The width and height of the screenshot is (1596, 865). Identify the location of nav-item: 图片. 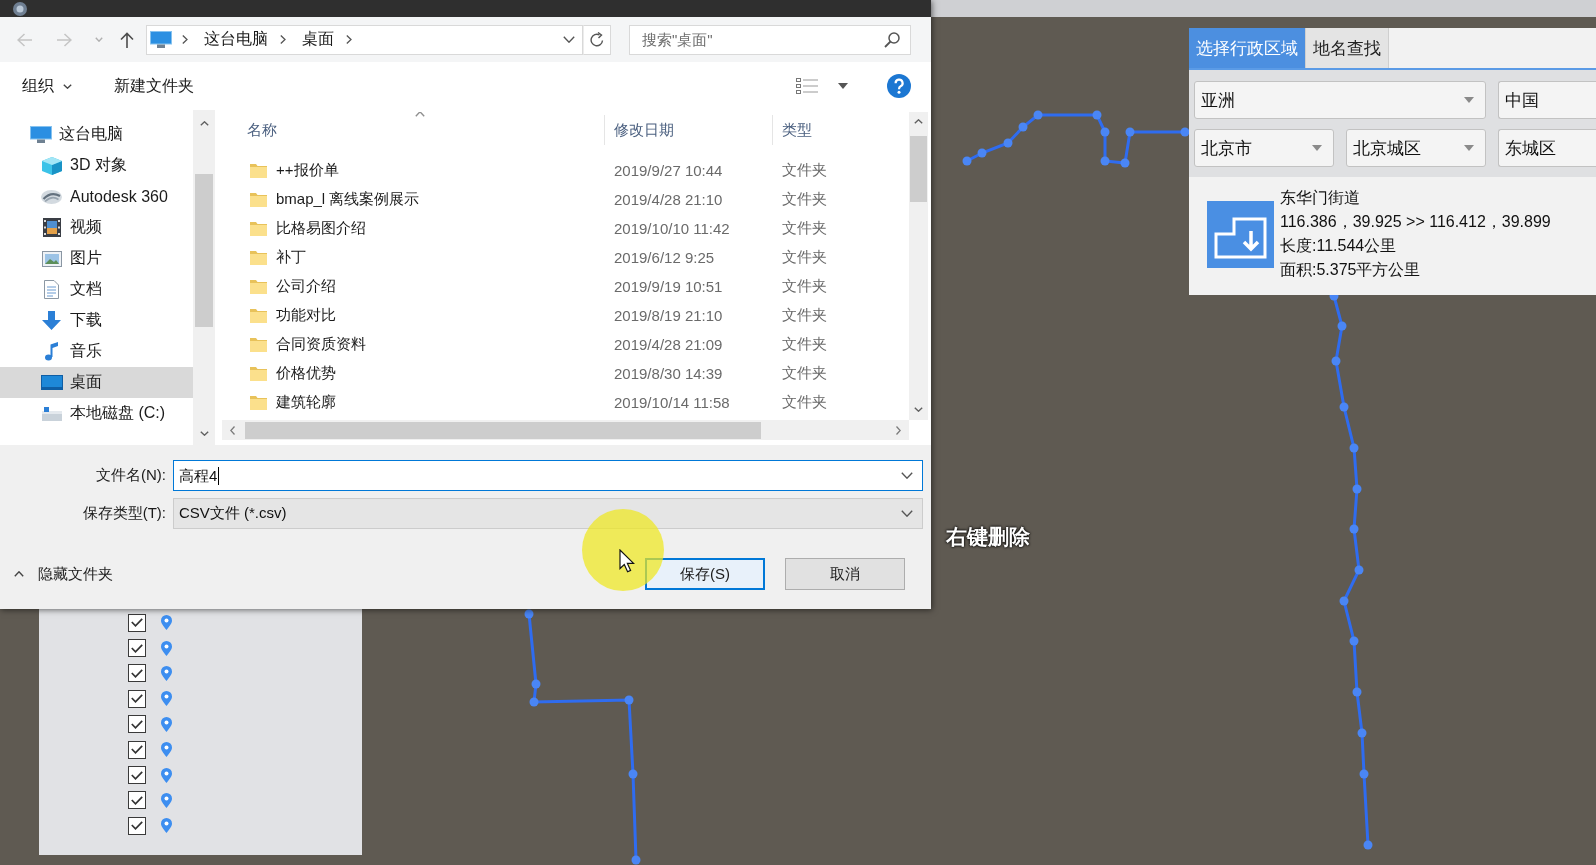
(96, 258).